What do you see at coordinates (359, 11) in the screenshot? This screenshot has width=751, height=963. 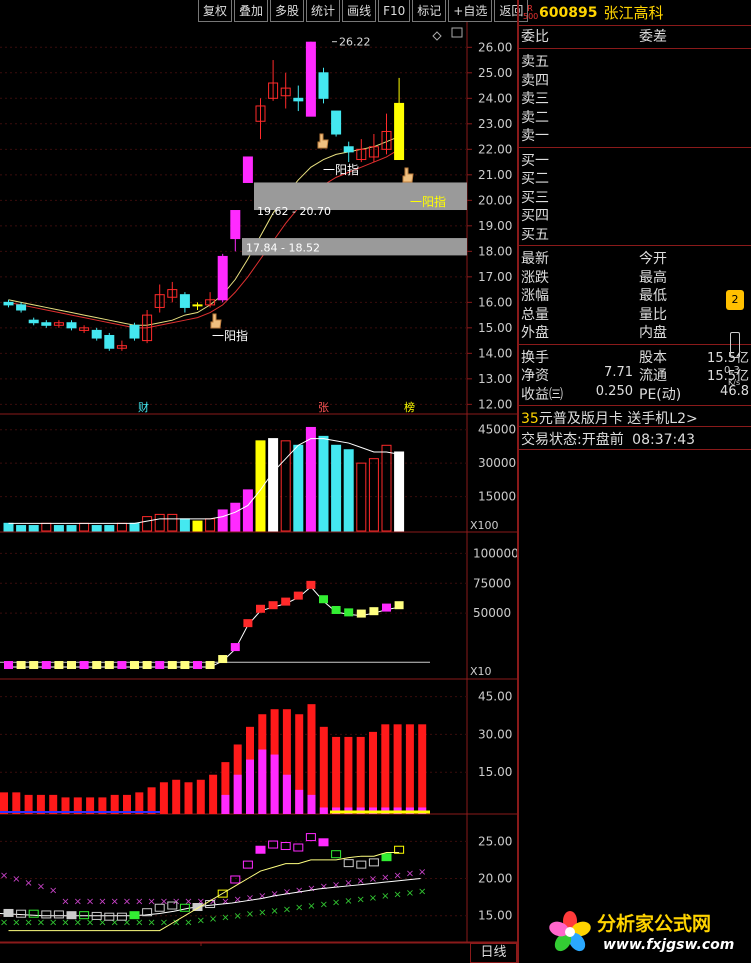 I see `toolbar-btn-4: 画线` at bounding box center [359, 11].